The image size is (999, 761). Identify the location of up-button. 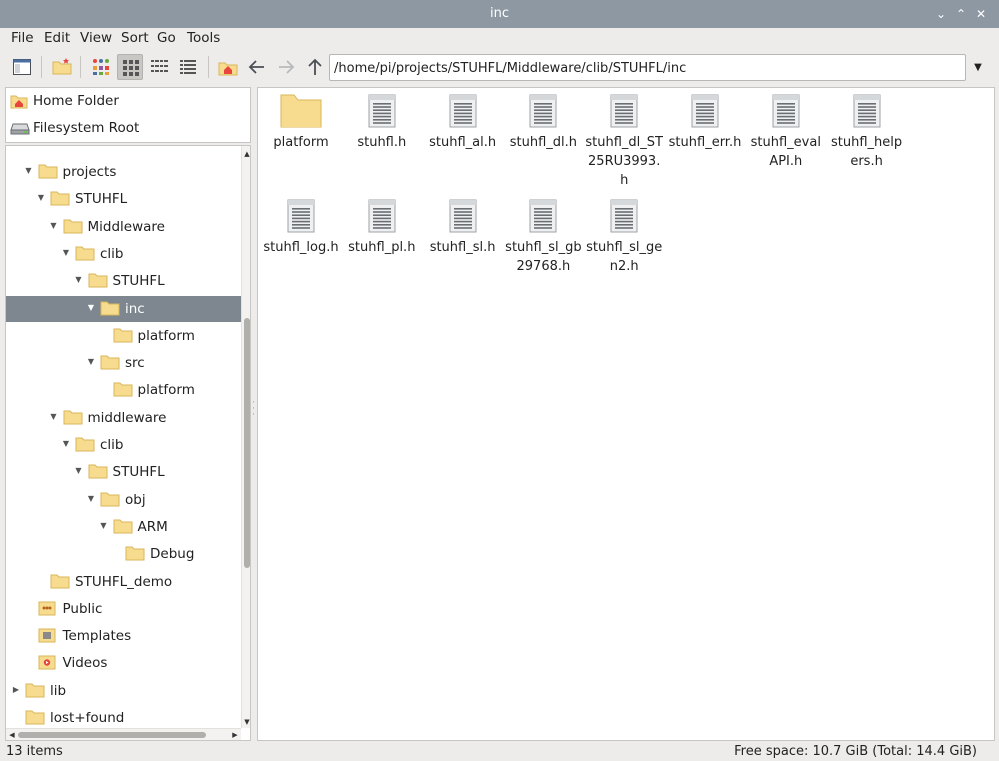
(315, 67).